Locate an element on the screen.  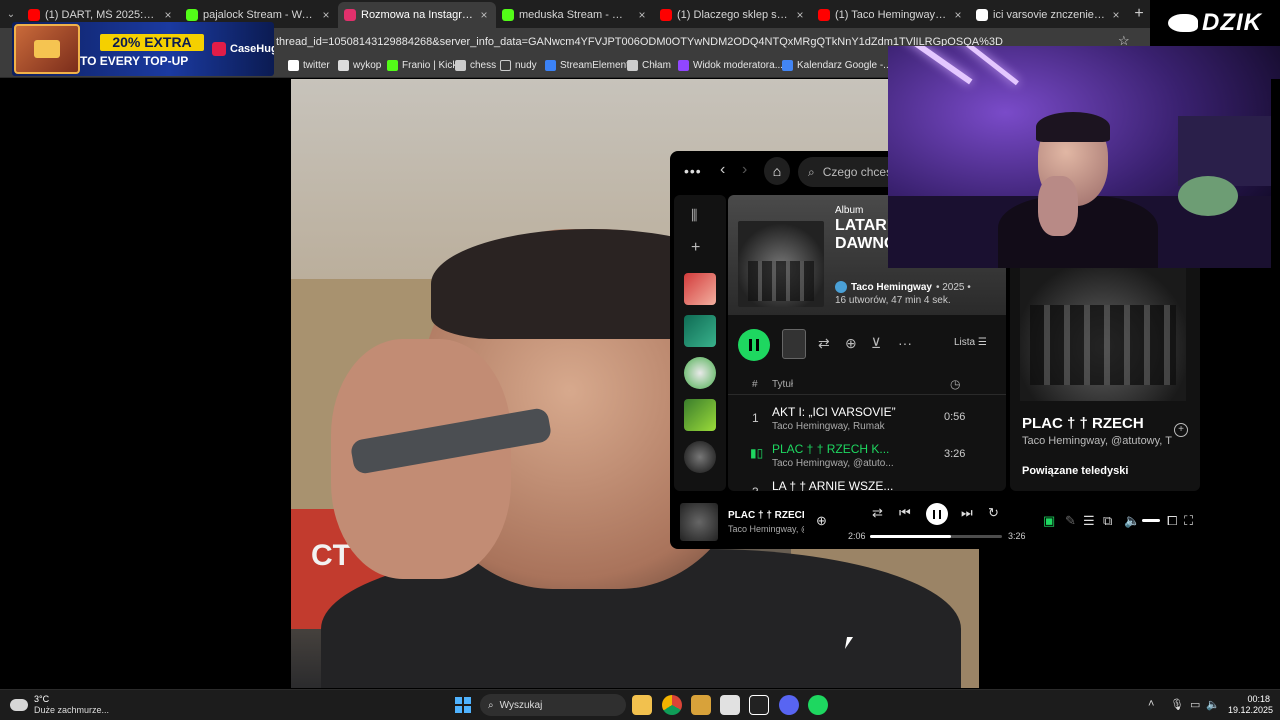
page-scrollbar is located at coordinates (1275, 384).